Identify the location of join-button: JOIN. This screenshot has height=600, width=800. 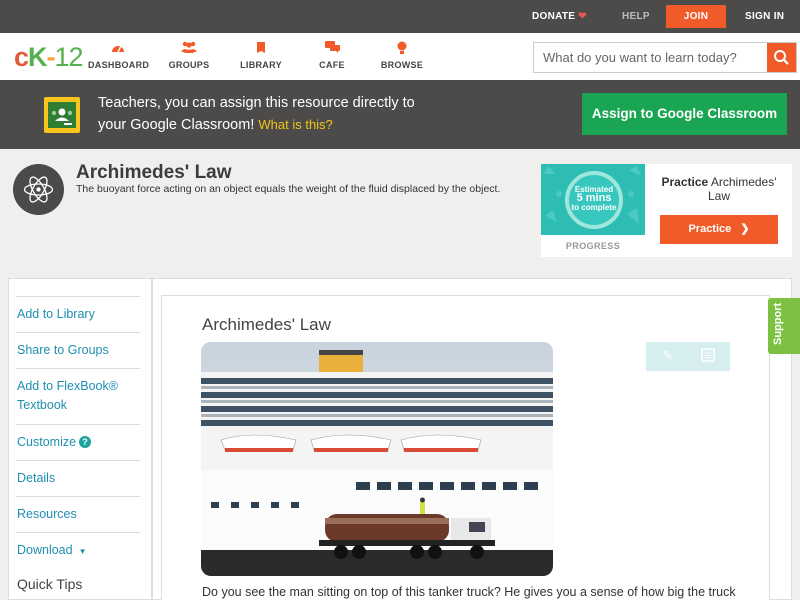
(696, 16).